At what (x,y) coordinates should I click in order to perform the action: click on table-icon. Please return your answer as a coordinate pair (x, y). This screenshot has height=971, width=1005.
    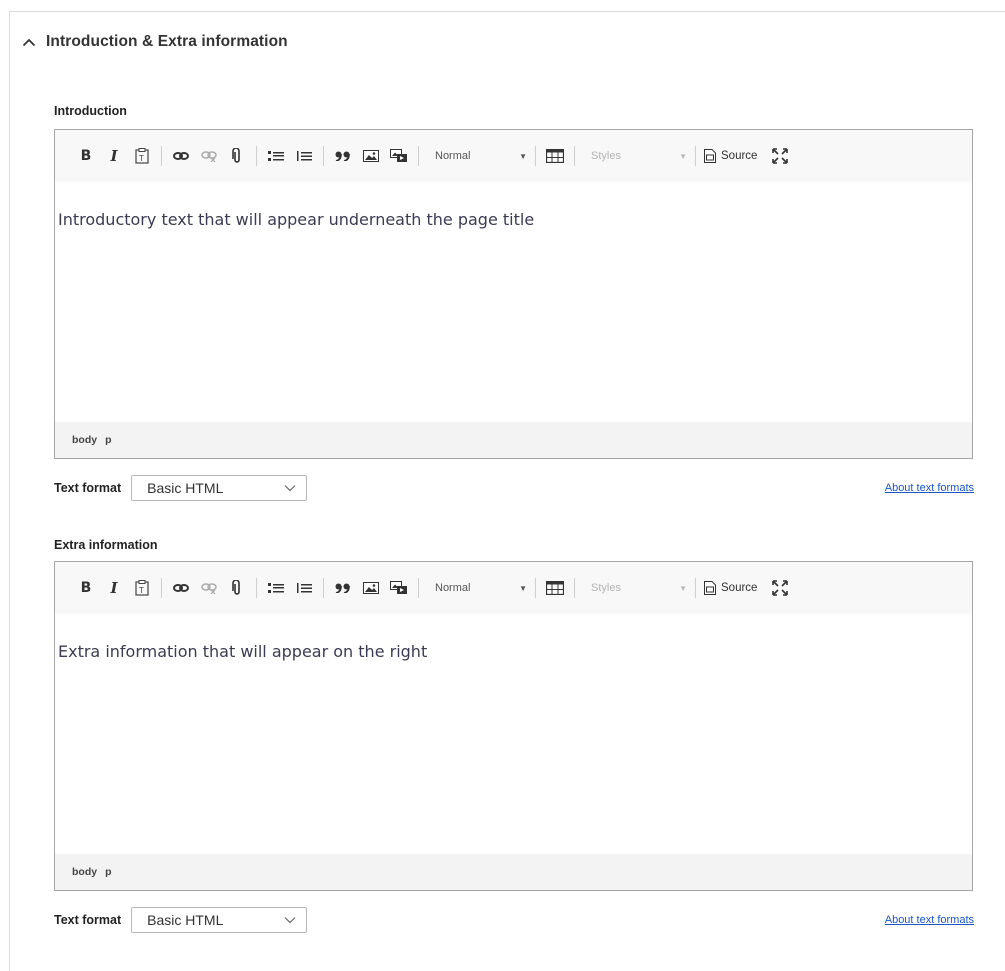
    Looking at the image, I should click on (555, 156).